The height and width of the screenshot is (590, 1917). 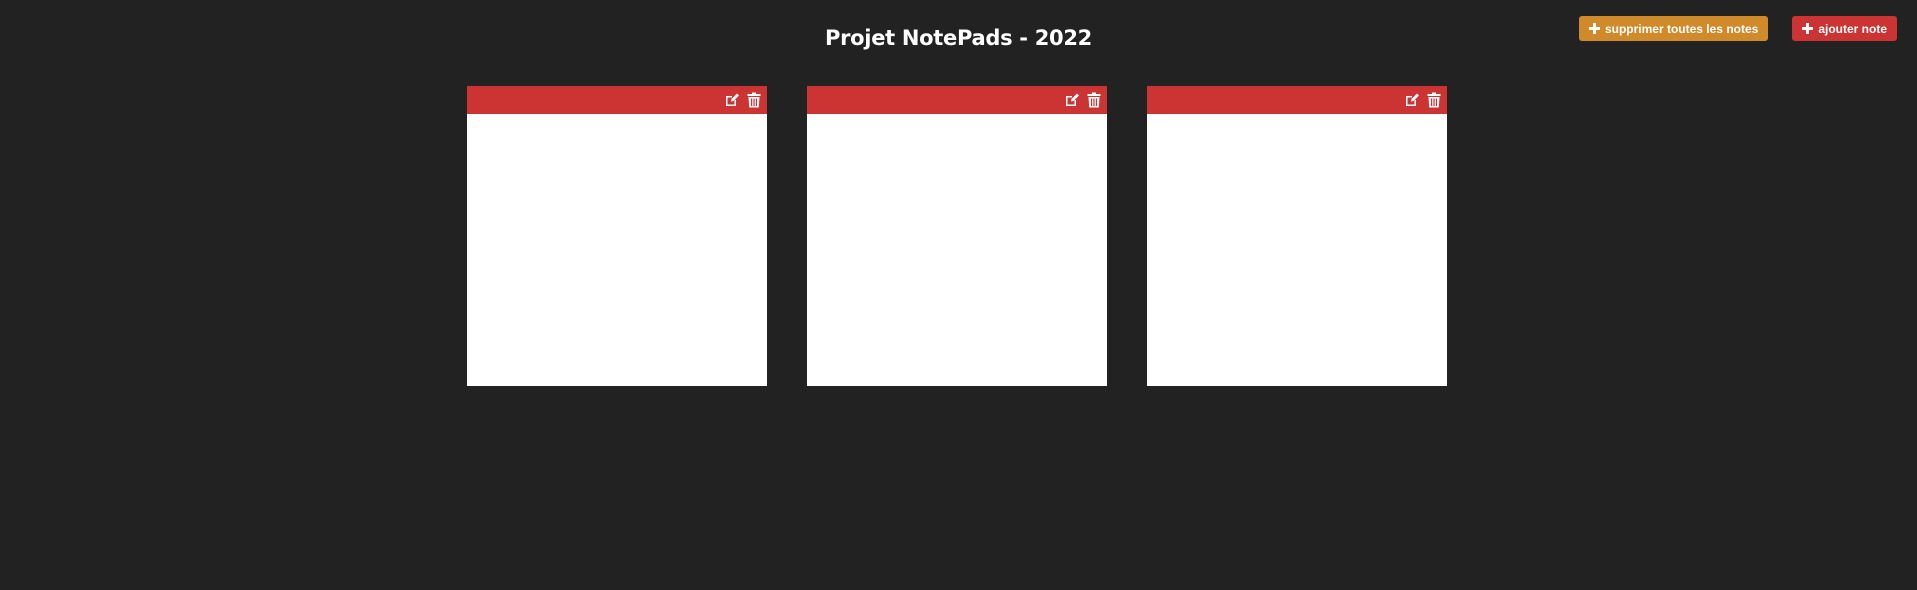 I want to click on header-actions: supprimer toutes les notes ajouter note, so click(x=1737, y=28).